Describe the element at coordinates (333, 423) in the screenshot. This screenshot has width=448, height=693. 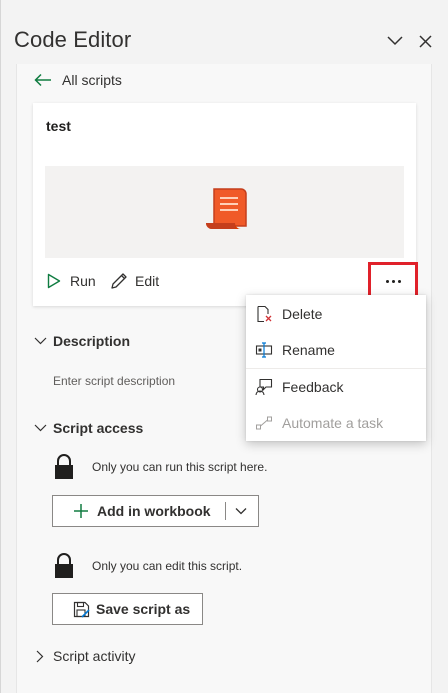
I see `menu-item-label: Automate a task` at that location.